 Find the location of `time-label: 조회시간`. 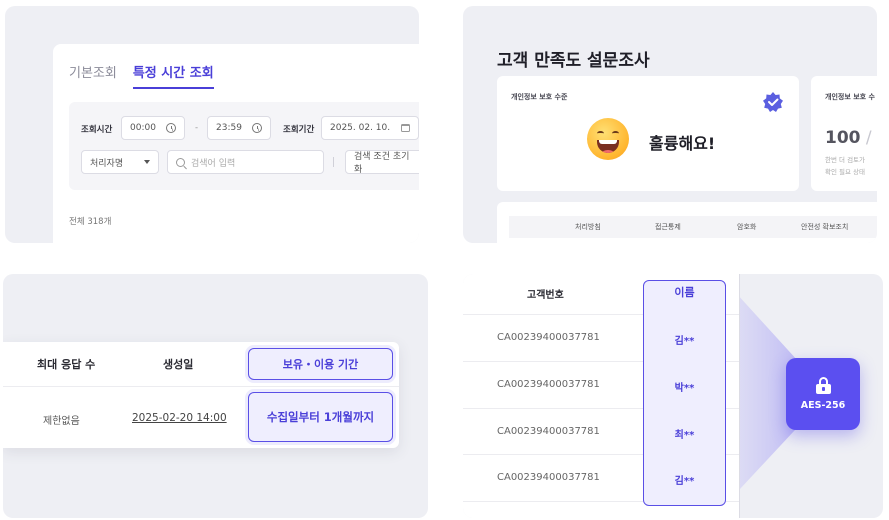

time-label: 조회시간 is located at coordinates (97, 130).